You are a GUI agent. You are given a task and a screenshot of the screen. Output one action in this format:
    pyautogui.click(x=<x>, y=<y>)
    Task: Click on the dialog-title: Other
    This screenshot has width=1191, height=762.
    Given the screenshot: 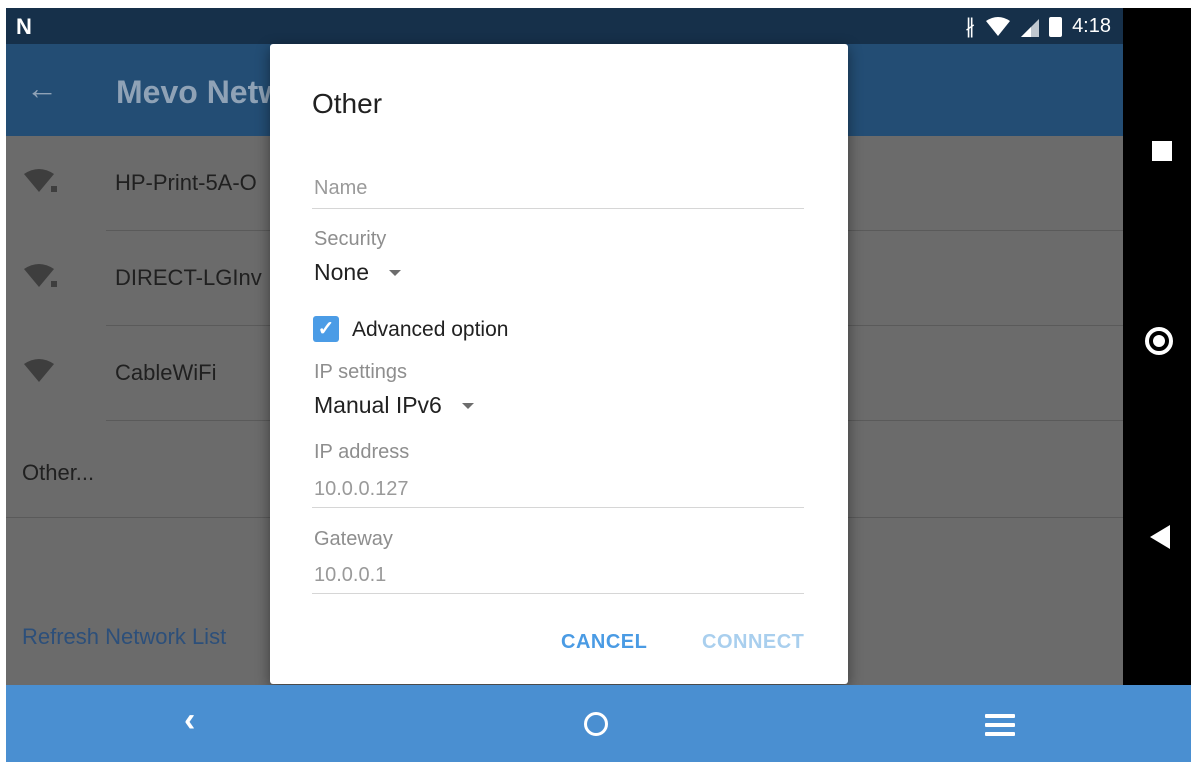 What is the action you would take?
    pyautogui.click(x=347, y=103)
    